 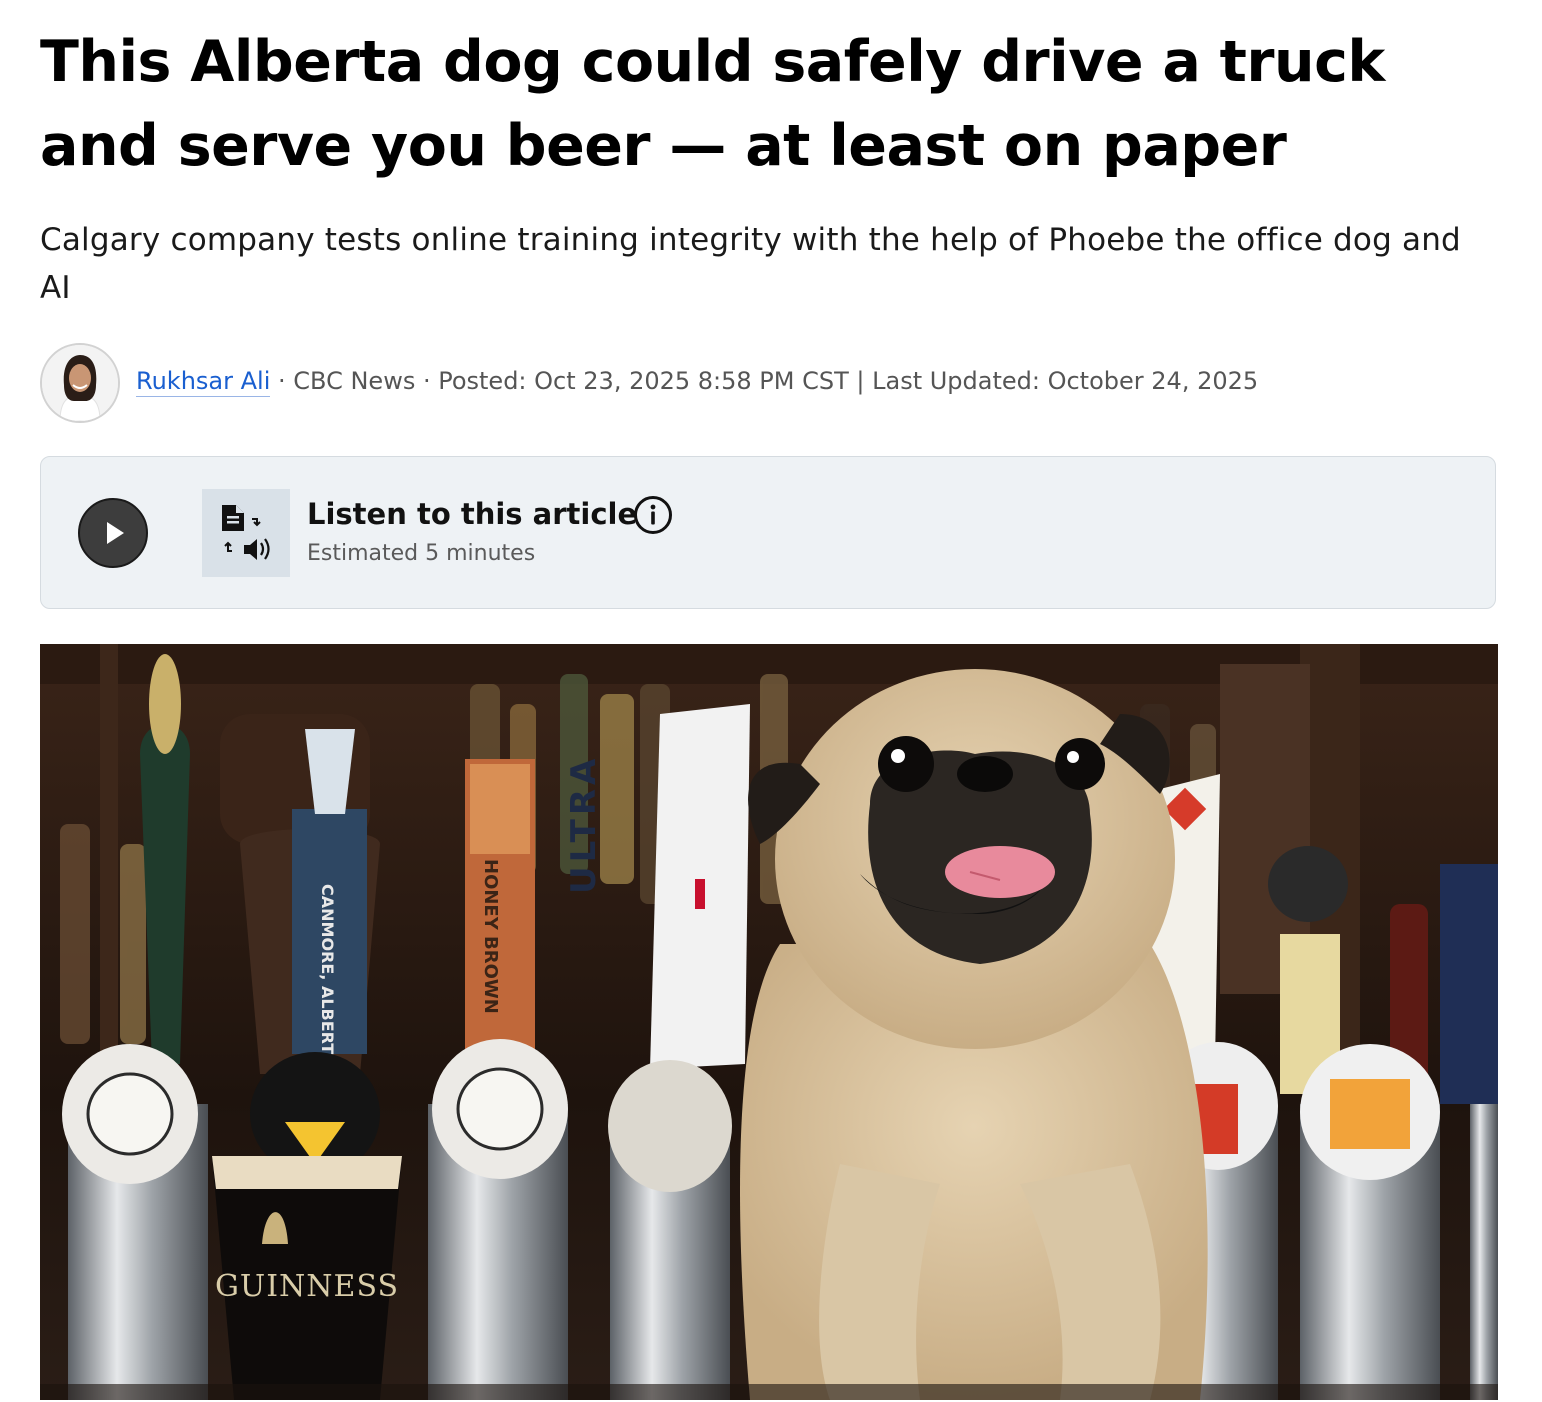 What do you see at coordinates (643, 381) in the screenshot?
I see `posted-date: Posted: Oct 23, 2025 8:58 PM CST` at bounding box center [643, 381].